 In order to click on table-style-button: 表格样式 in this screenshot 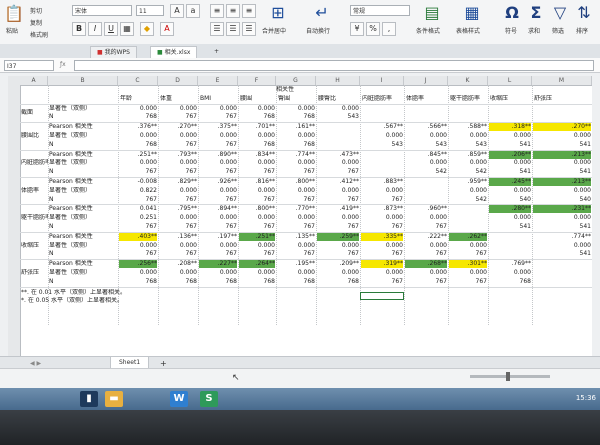, I will do `click(468, 30)`.